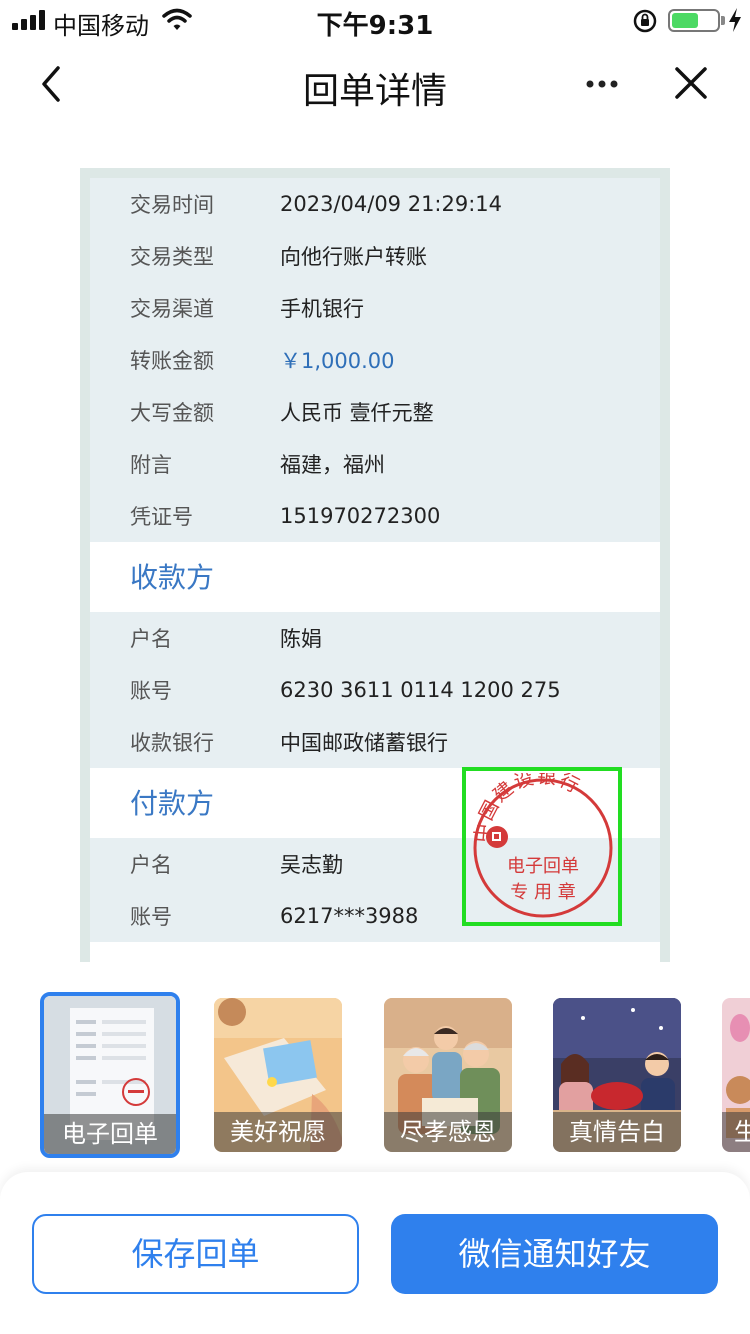 The height and width of the screenshot is (1334, 750). Describe the element at coordinates (278, 1132) in the screenshot. I see `template-label: 美好祝愿` at that location.